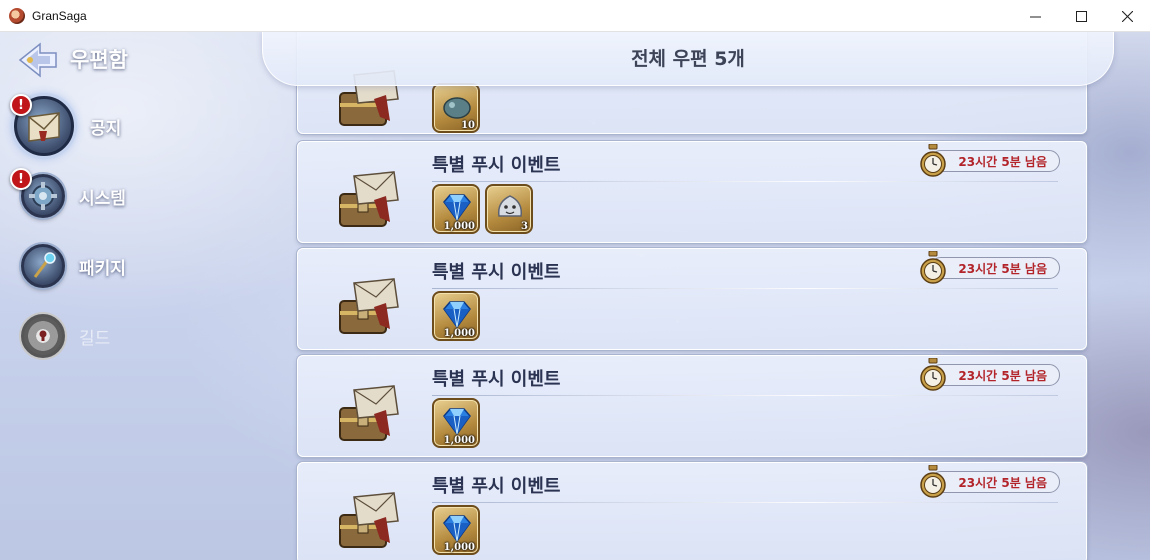 This screenshot has height=560, width=1150. I want to click on close-icon, so click(1127, 16).